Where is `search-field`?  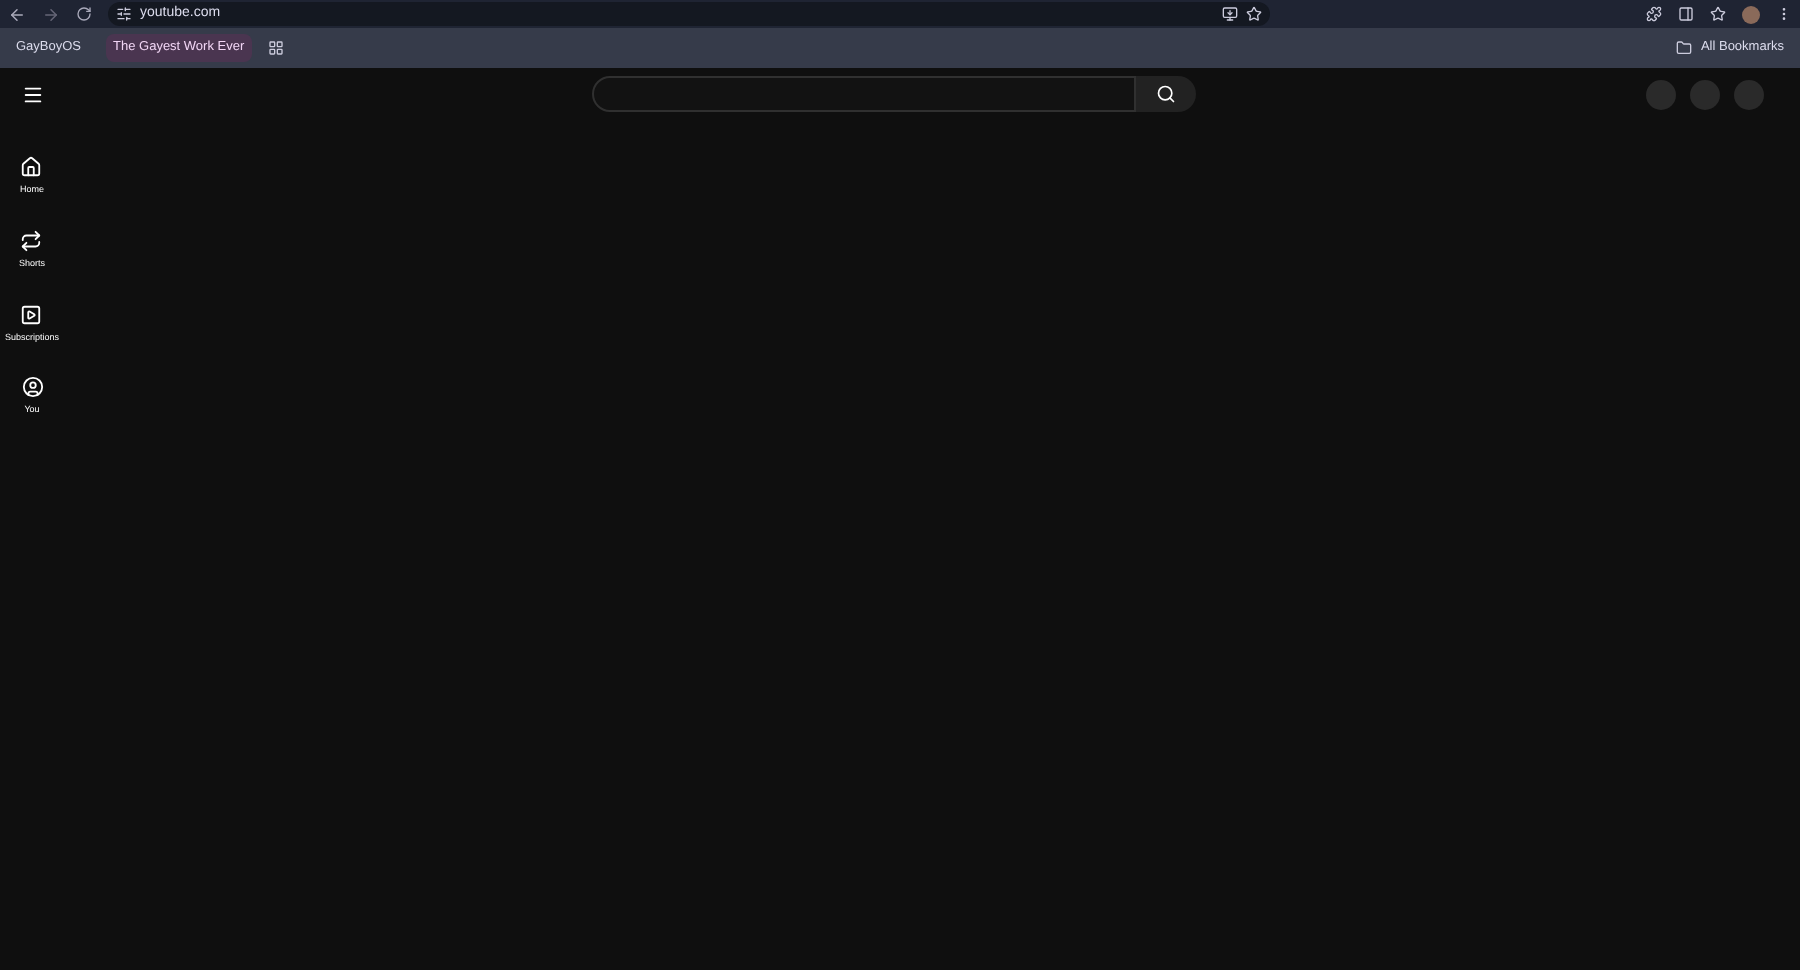
search-field is located at coordinates (864, 94).